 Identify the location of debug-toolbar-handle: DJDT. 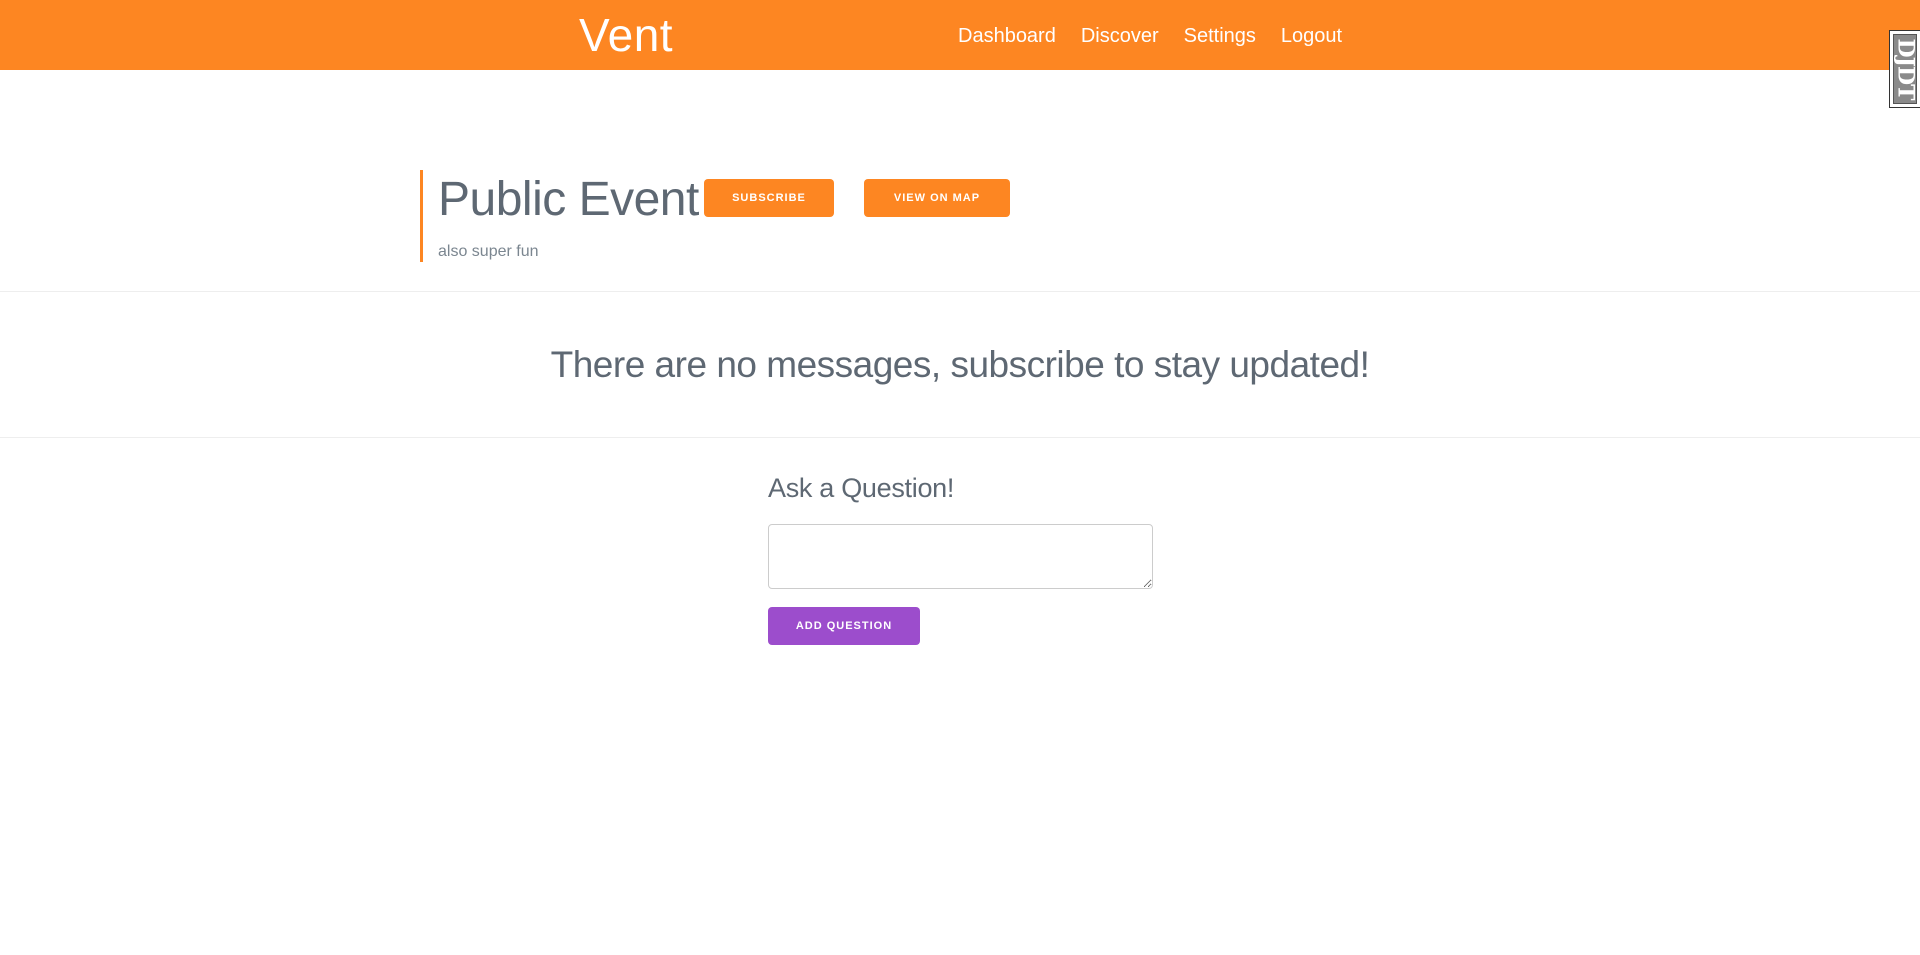
(1904, 69).